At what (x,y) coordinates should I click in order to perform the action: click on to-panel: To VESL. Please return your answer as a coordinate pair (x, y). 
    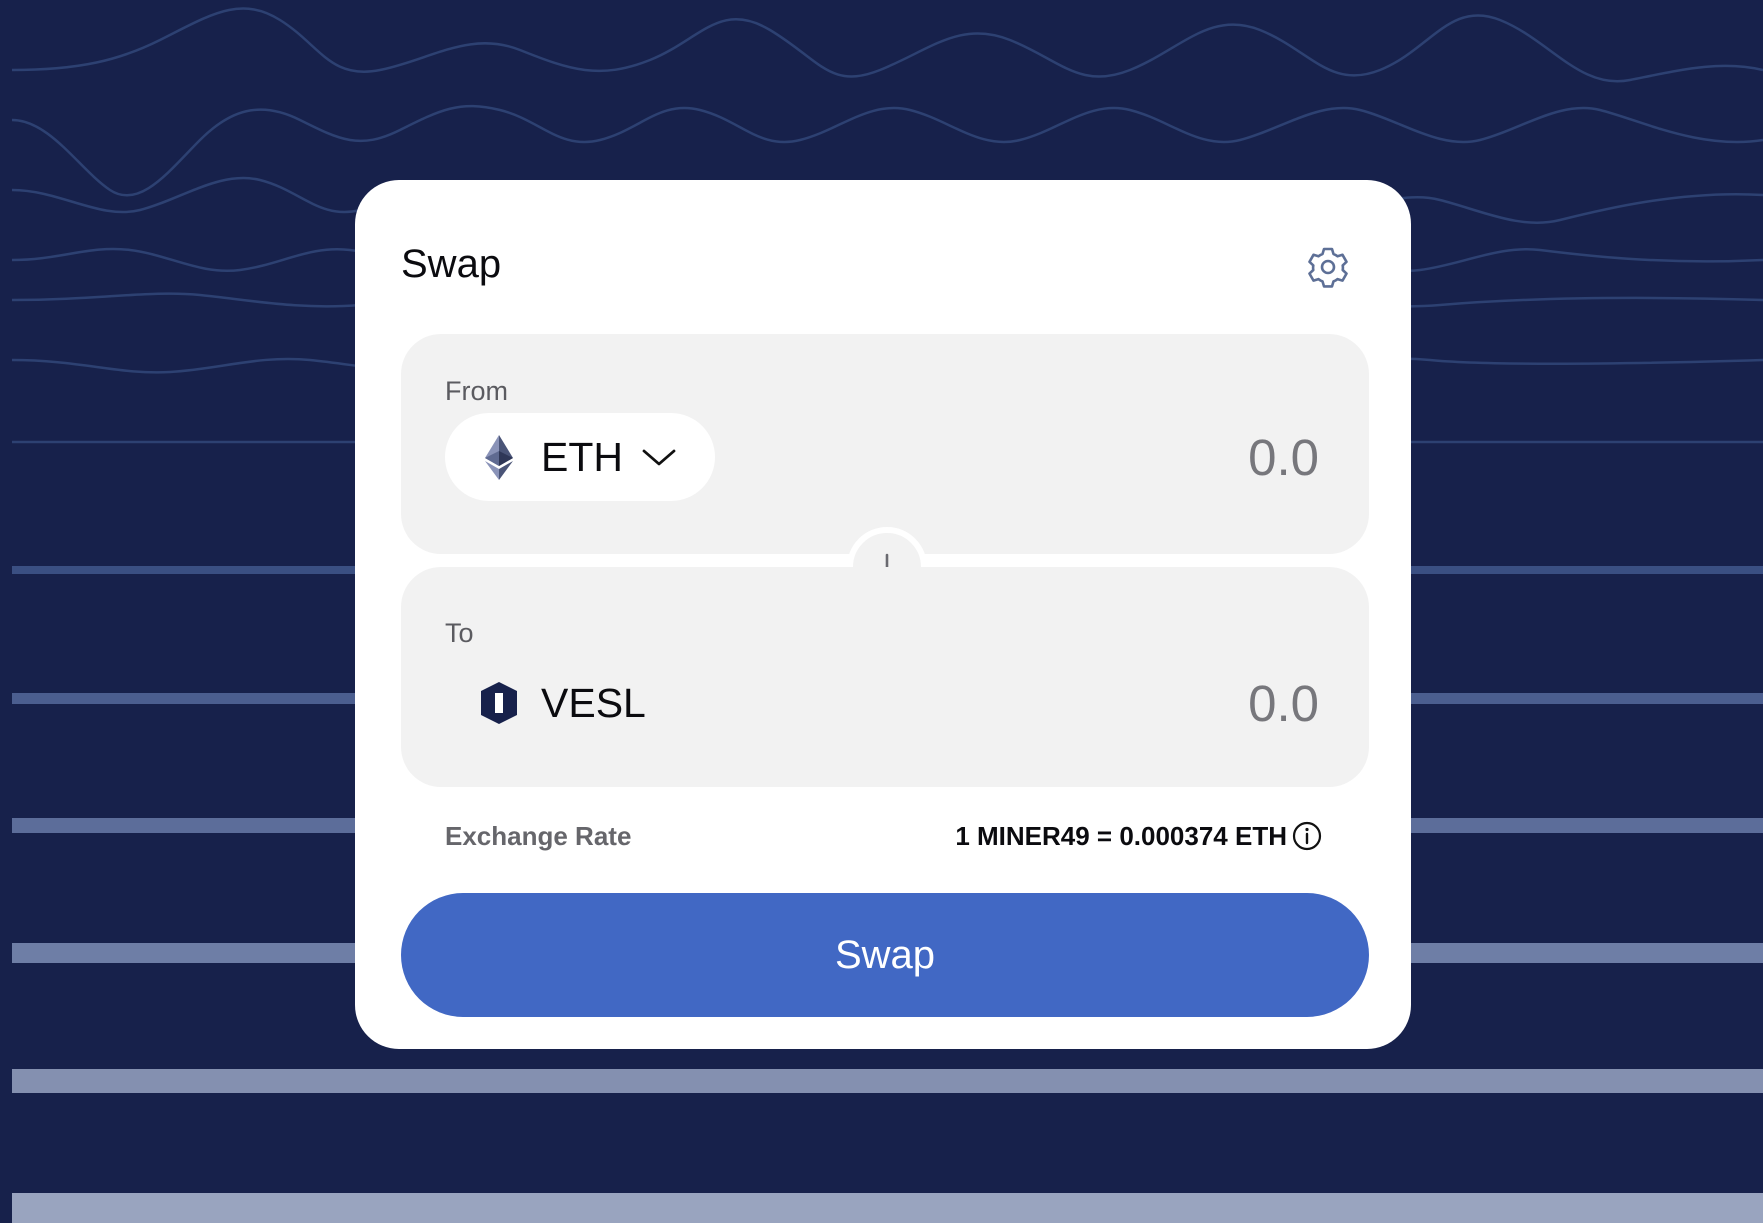
    Looking at the image, I should click on (885, 677).